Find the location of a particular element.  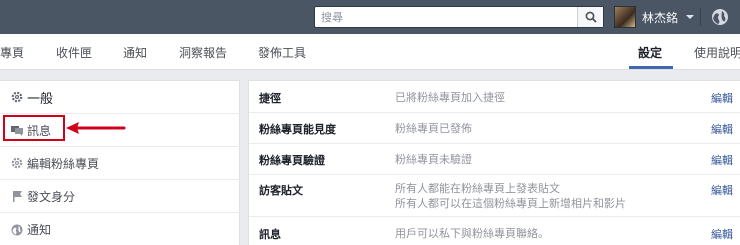

setting-row-verification: 粉絲專頁驗證 粉絲專頁未驗證 編輯 is located at coordinates (494, 159).